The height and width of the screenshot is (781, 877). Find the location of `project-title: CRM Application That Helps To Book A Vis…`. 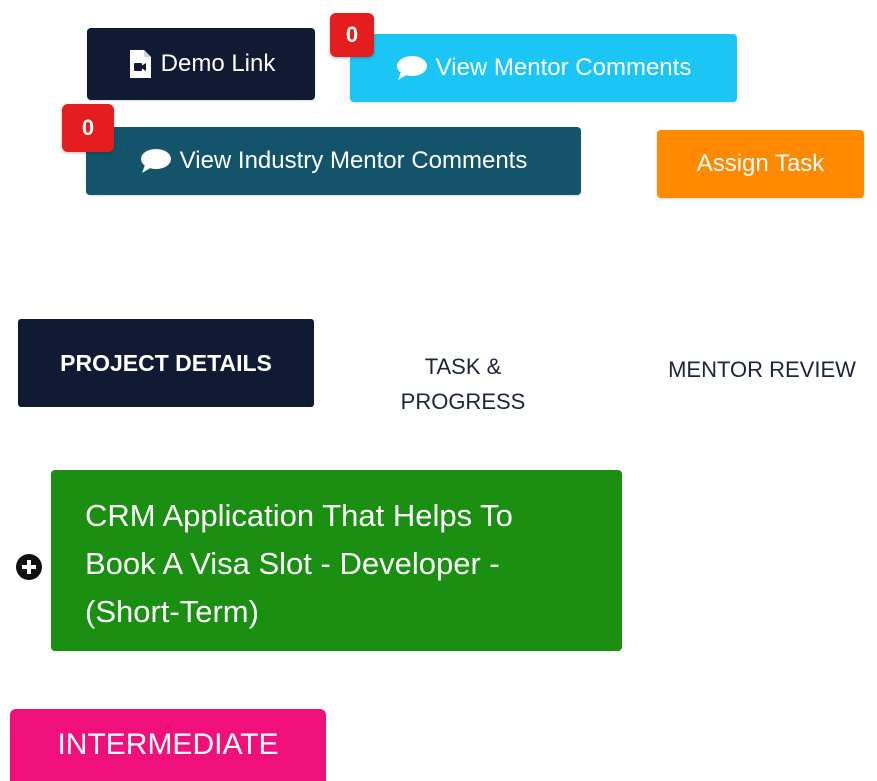

project-title: CRM Application That Helps To Book A Vis… is located at coordinates (299, 563).